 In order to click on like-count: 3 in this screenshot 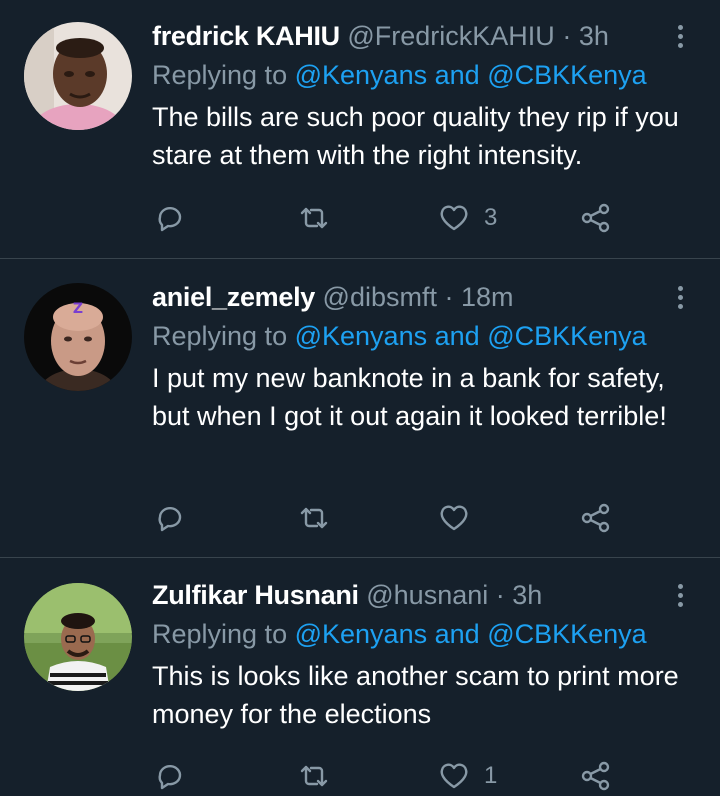, I will do `click(491, 217)`.